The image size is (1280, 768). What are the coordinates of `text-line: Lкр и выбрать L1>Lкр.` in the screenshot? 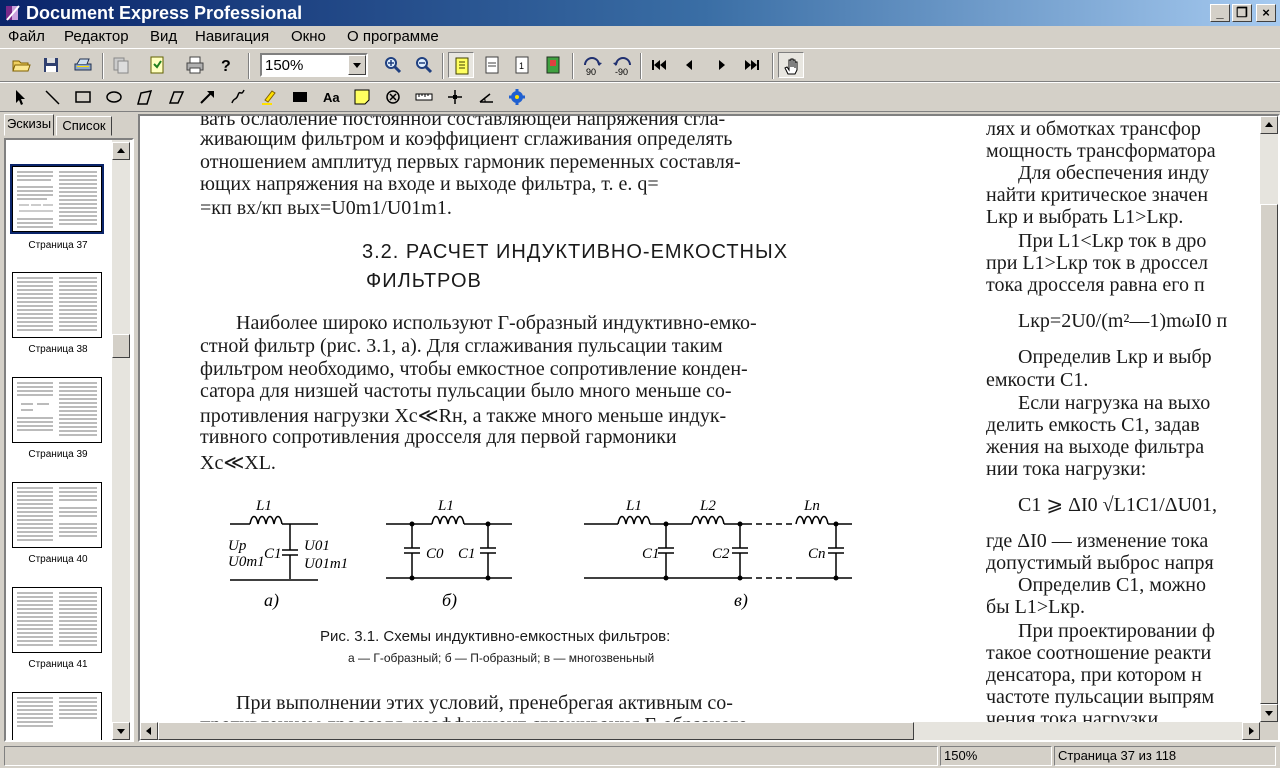 It's located at (1085, 217).